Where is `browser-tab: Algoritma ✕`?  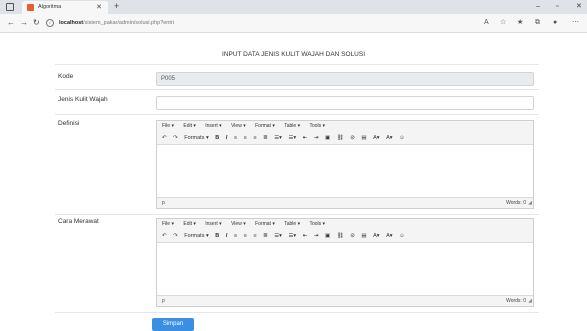
browser-tab: Algoritma ✕ is located at coordinates (65, 7).